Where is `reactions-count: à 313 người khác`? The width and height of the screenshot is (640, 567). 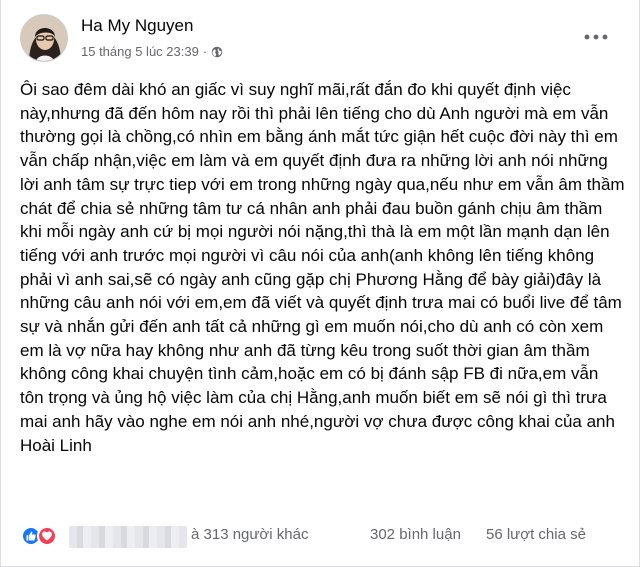 reactions-count: à 313 người khác is located at coordinates (249, 534).